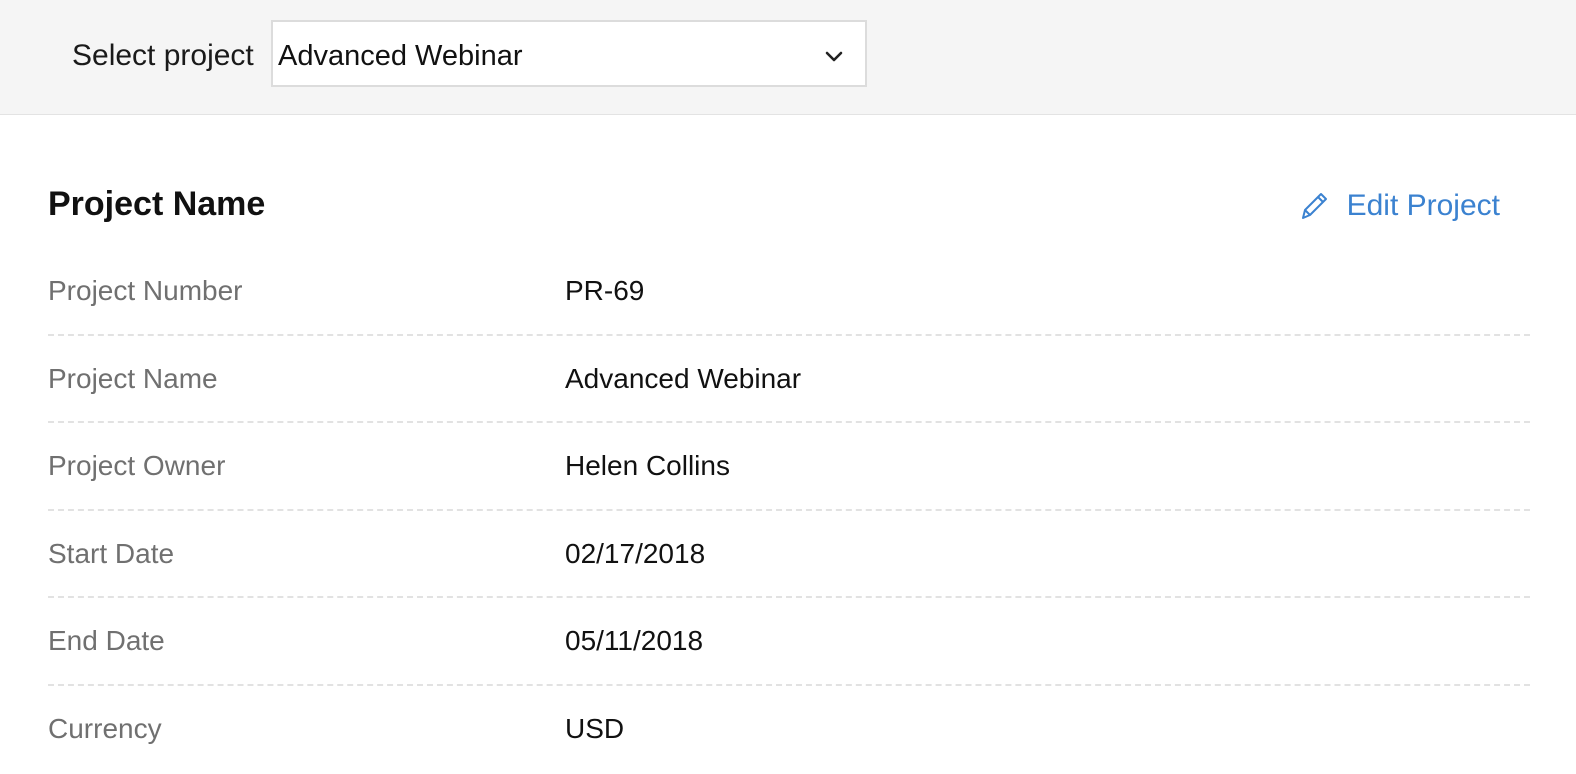 This screenshot has height=774, width=1576. I want to click on edit-project-label: Edit Project, so click(1423, 205).